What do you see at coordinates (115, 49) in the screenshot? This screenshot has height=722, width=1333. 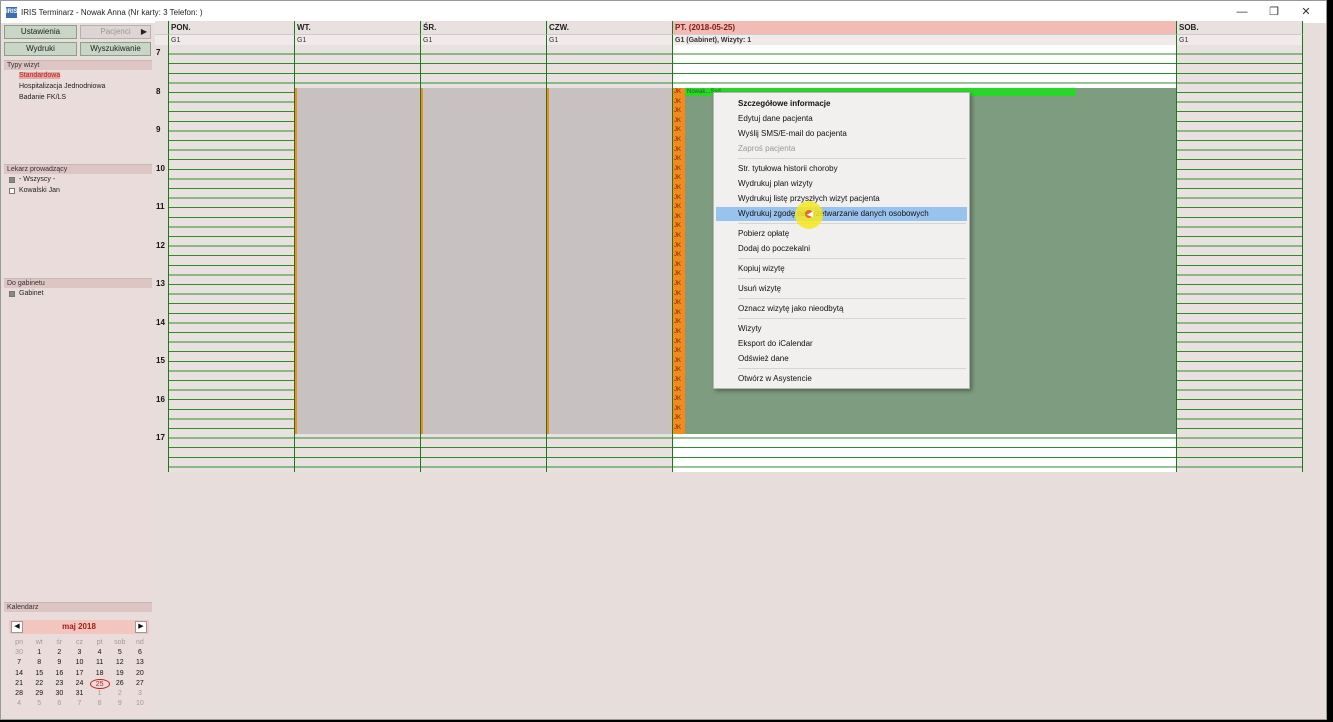 I see `search-button: Wyszukiwanie` at bounding box center [115, 49].